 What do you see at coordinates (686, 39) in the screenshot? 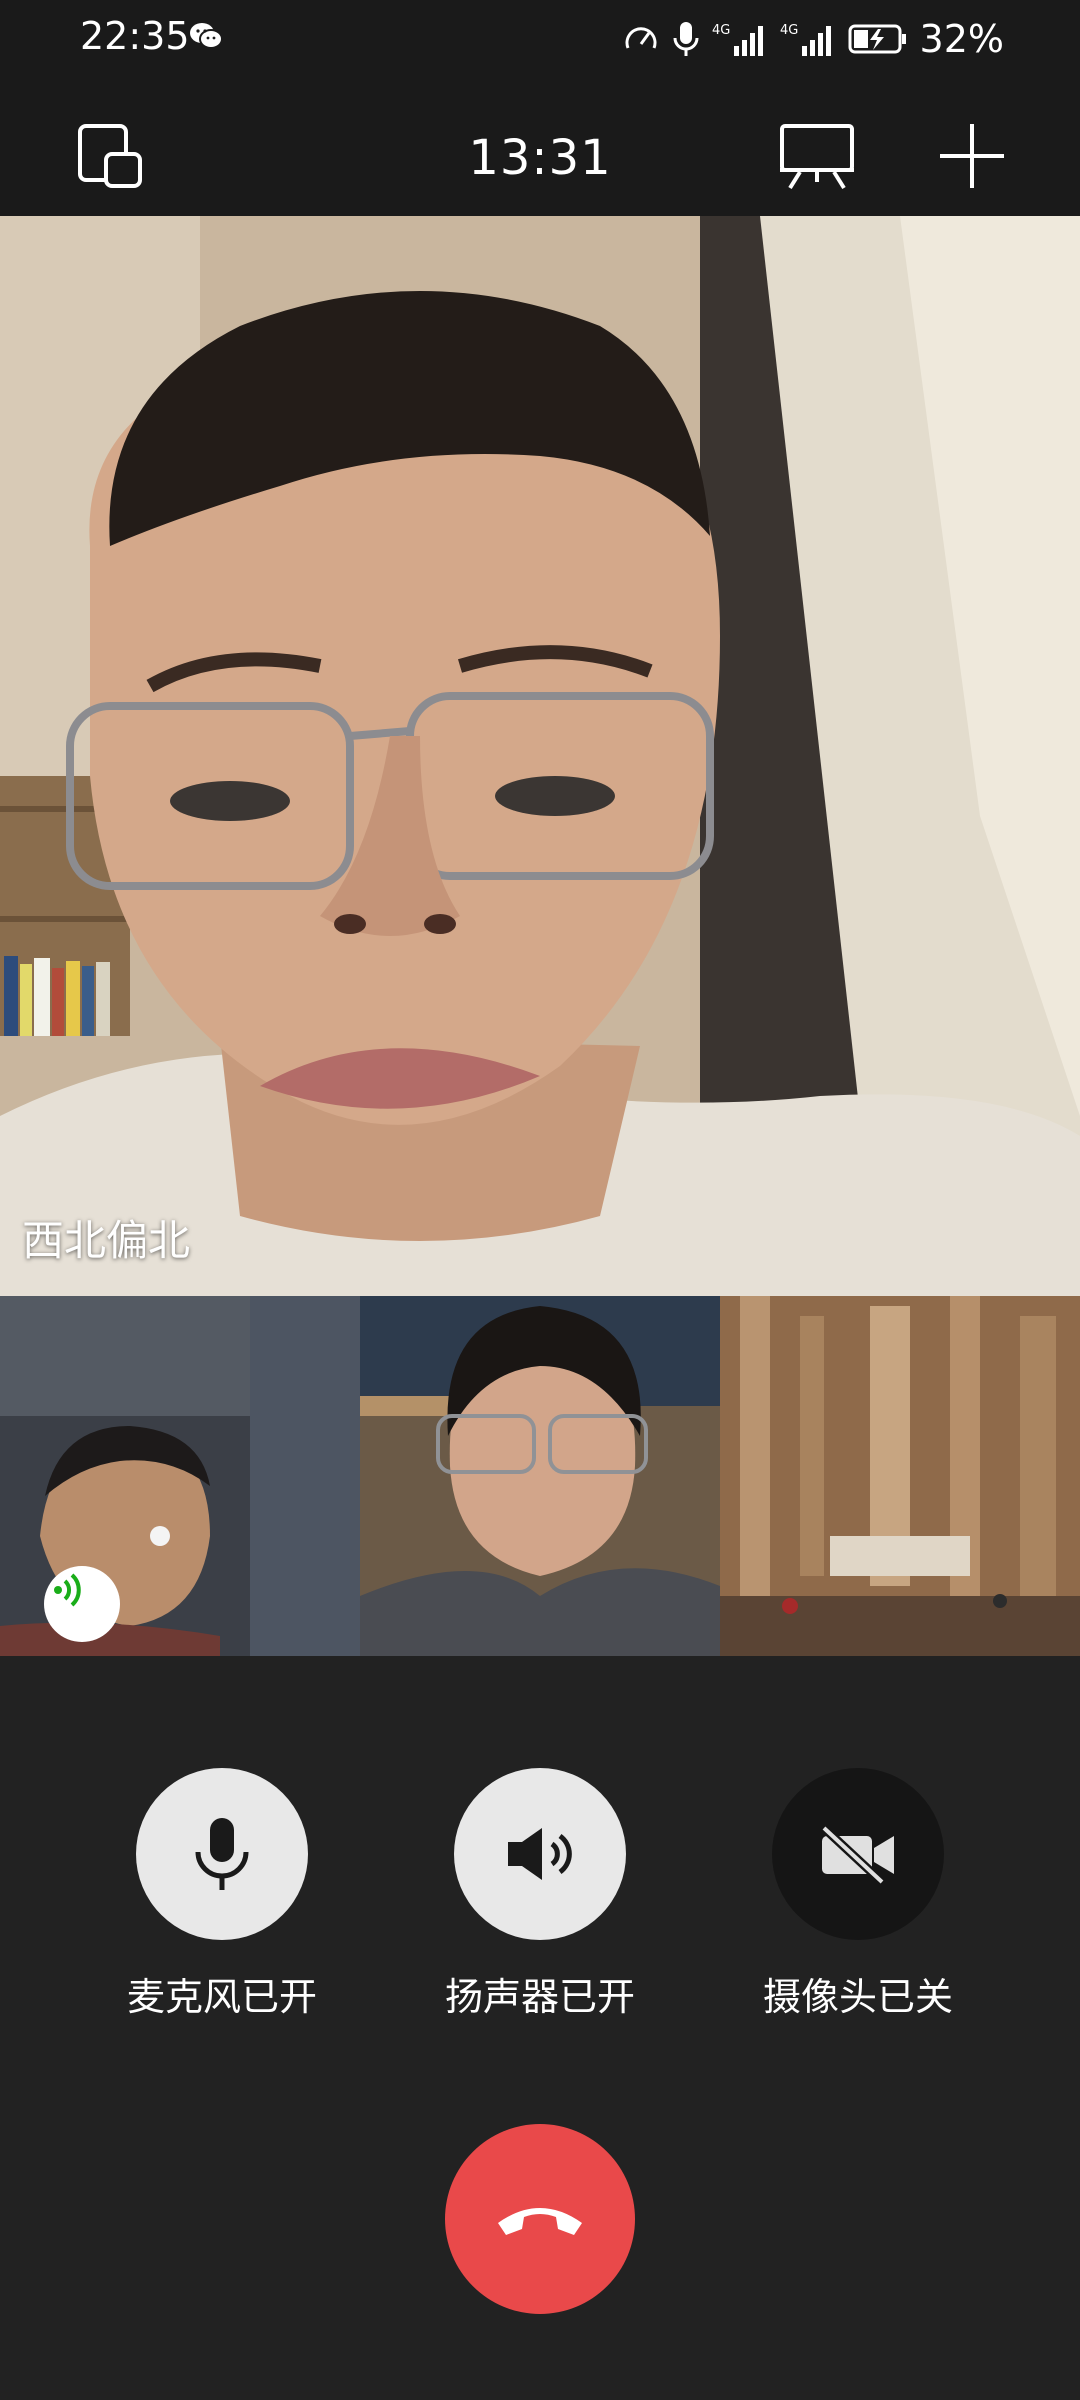
I see `mic-icon` at bounding box center [686, 39].